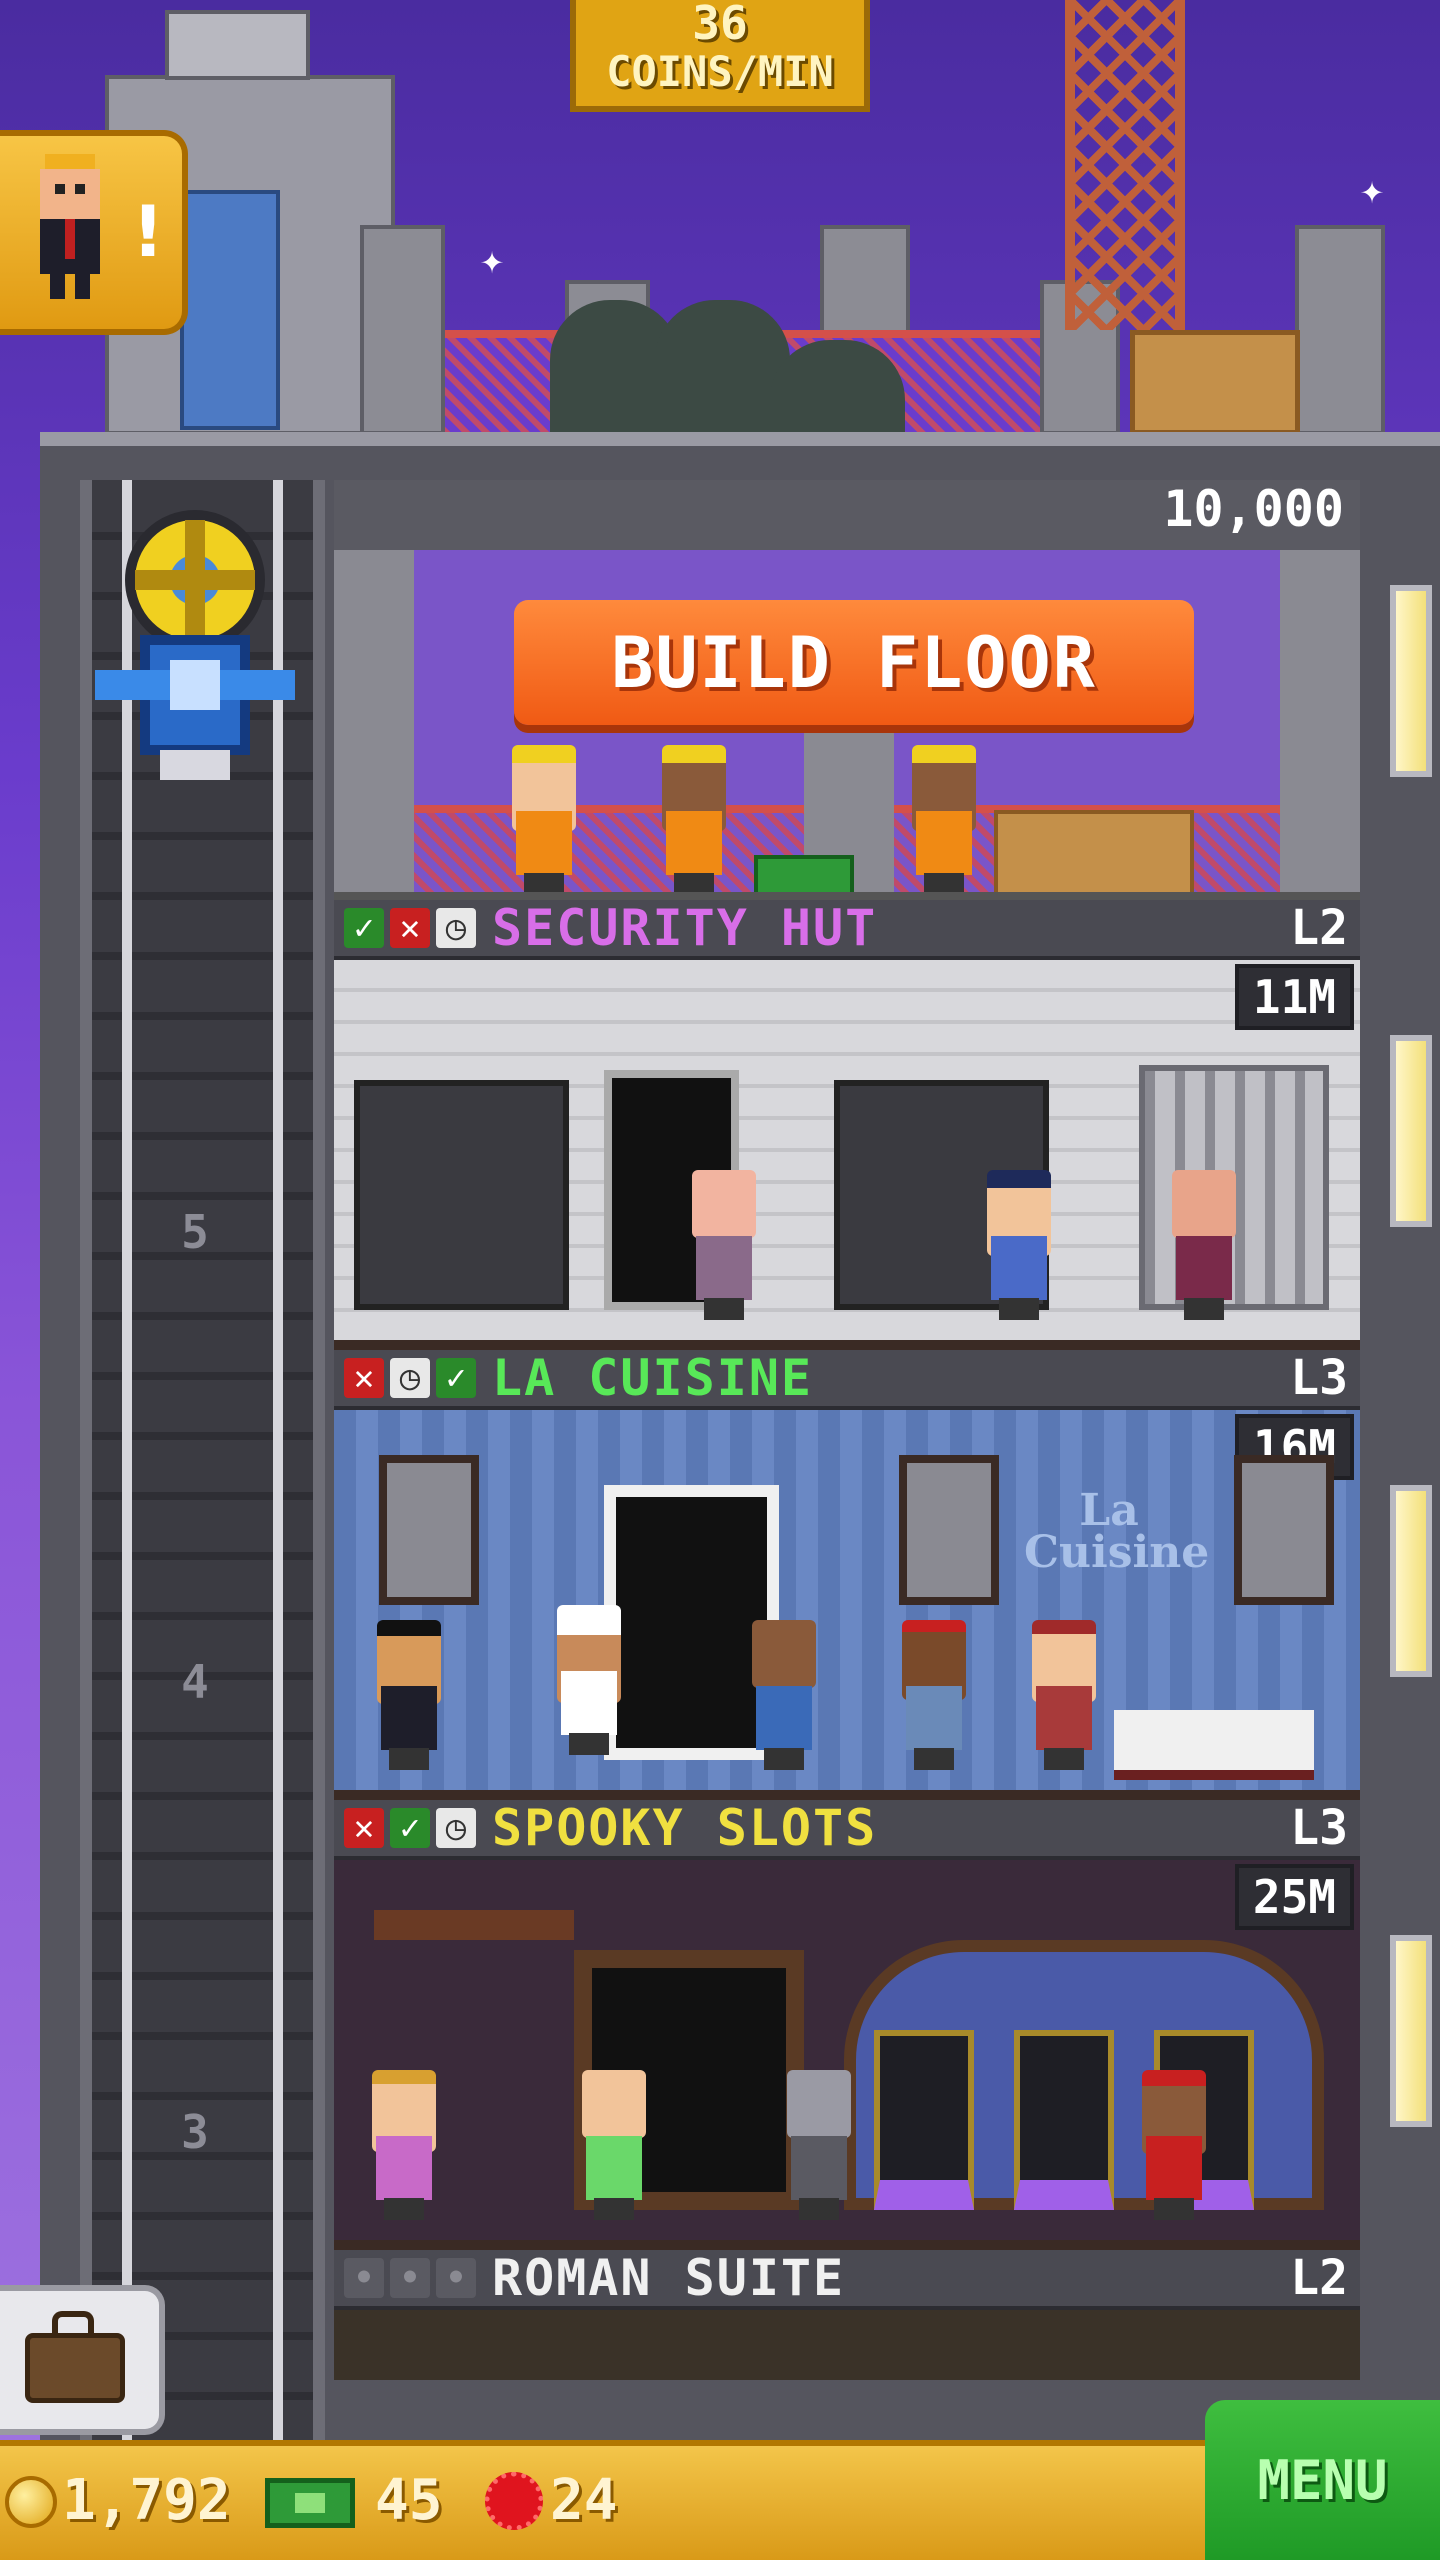 The image size is (1440, 2560). I want to click on security-console, so click(461, 1195).